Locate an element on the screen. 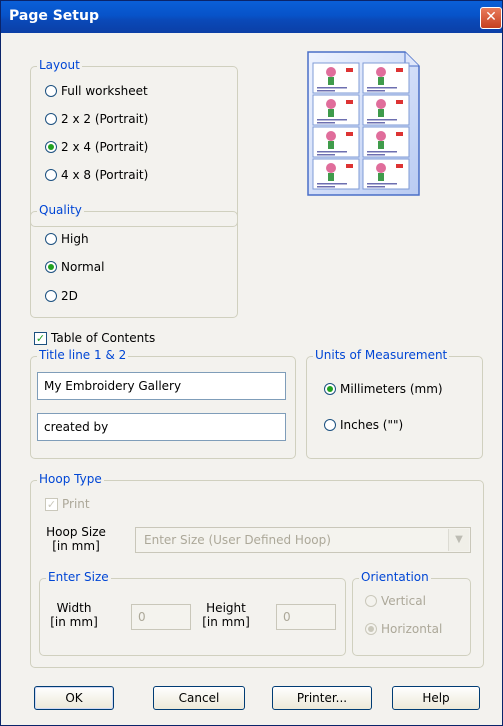 The image size is (503, 726). layout-option-label: 4 x 8 (Portrait) is located at coordinates (105, 175).